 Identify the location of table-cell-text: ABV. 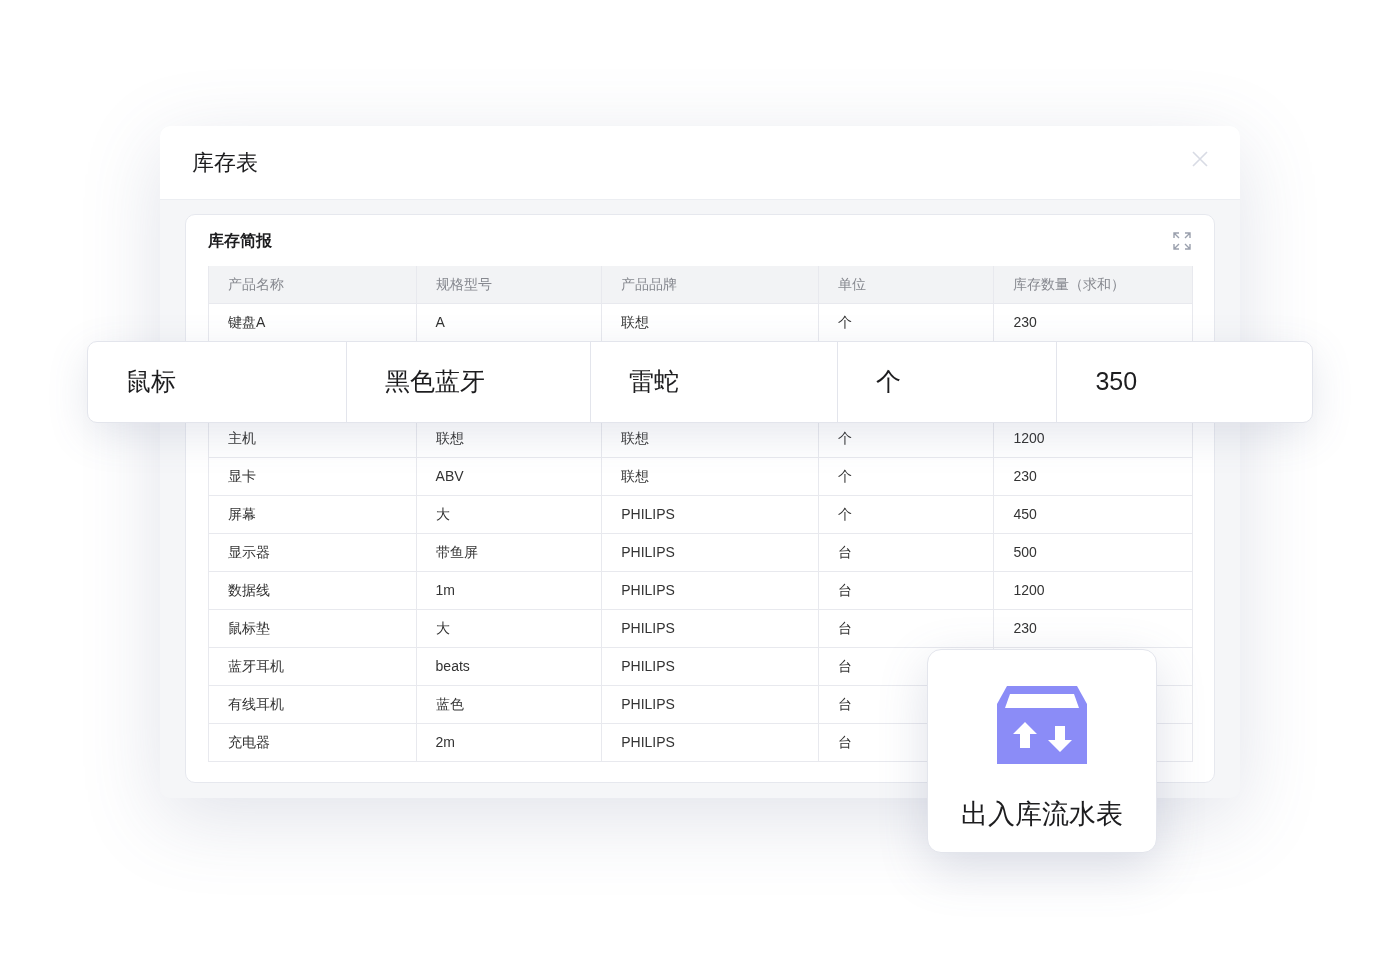
(449, 476).